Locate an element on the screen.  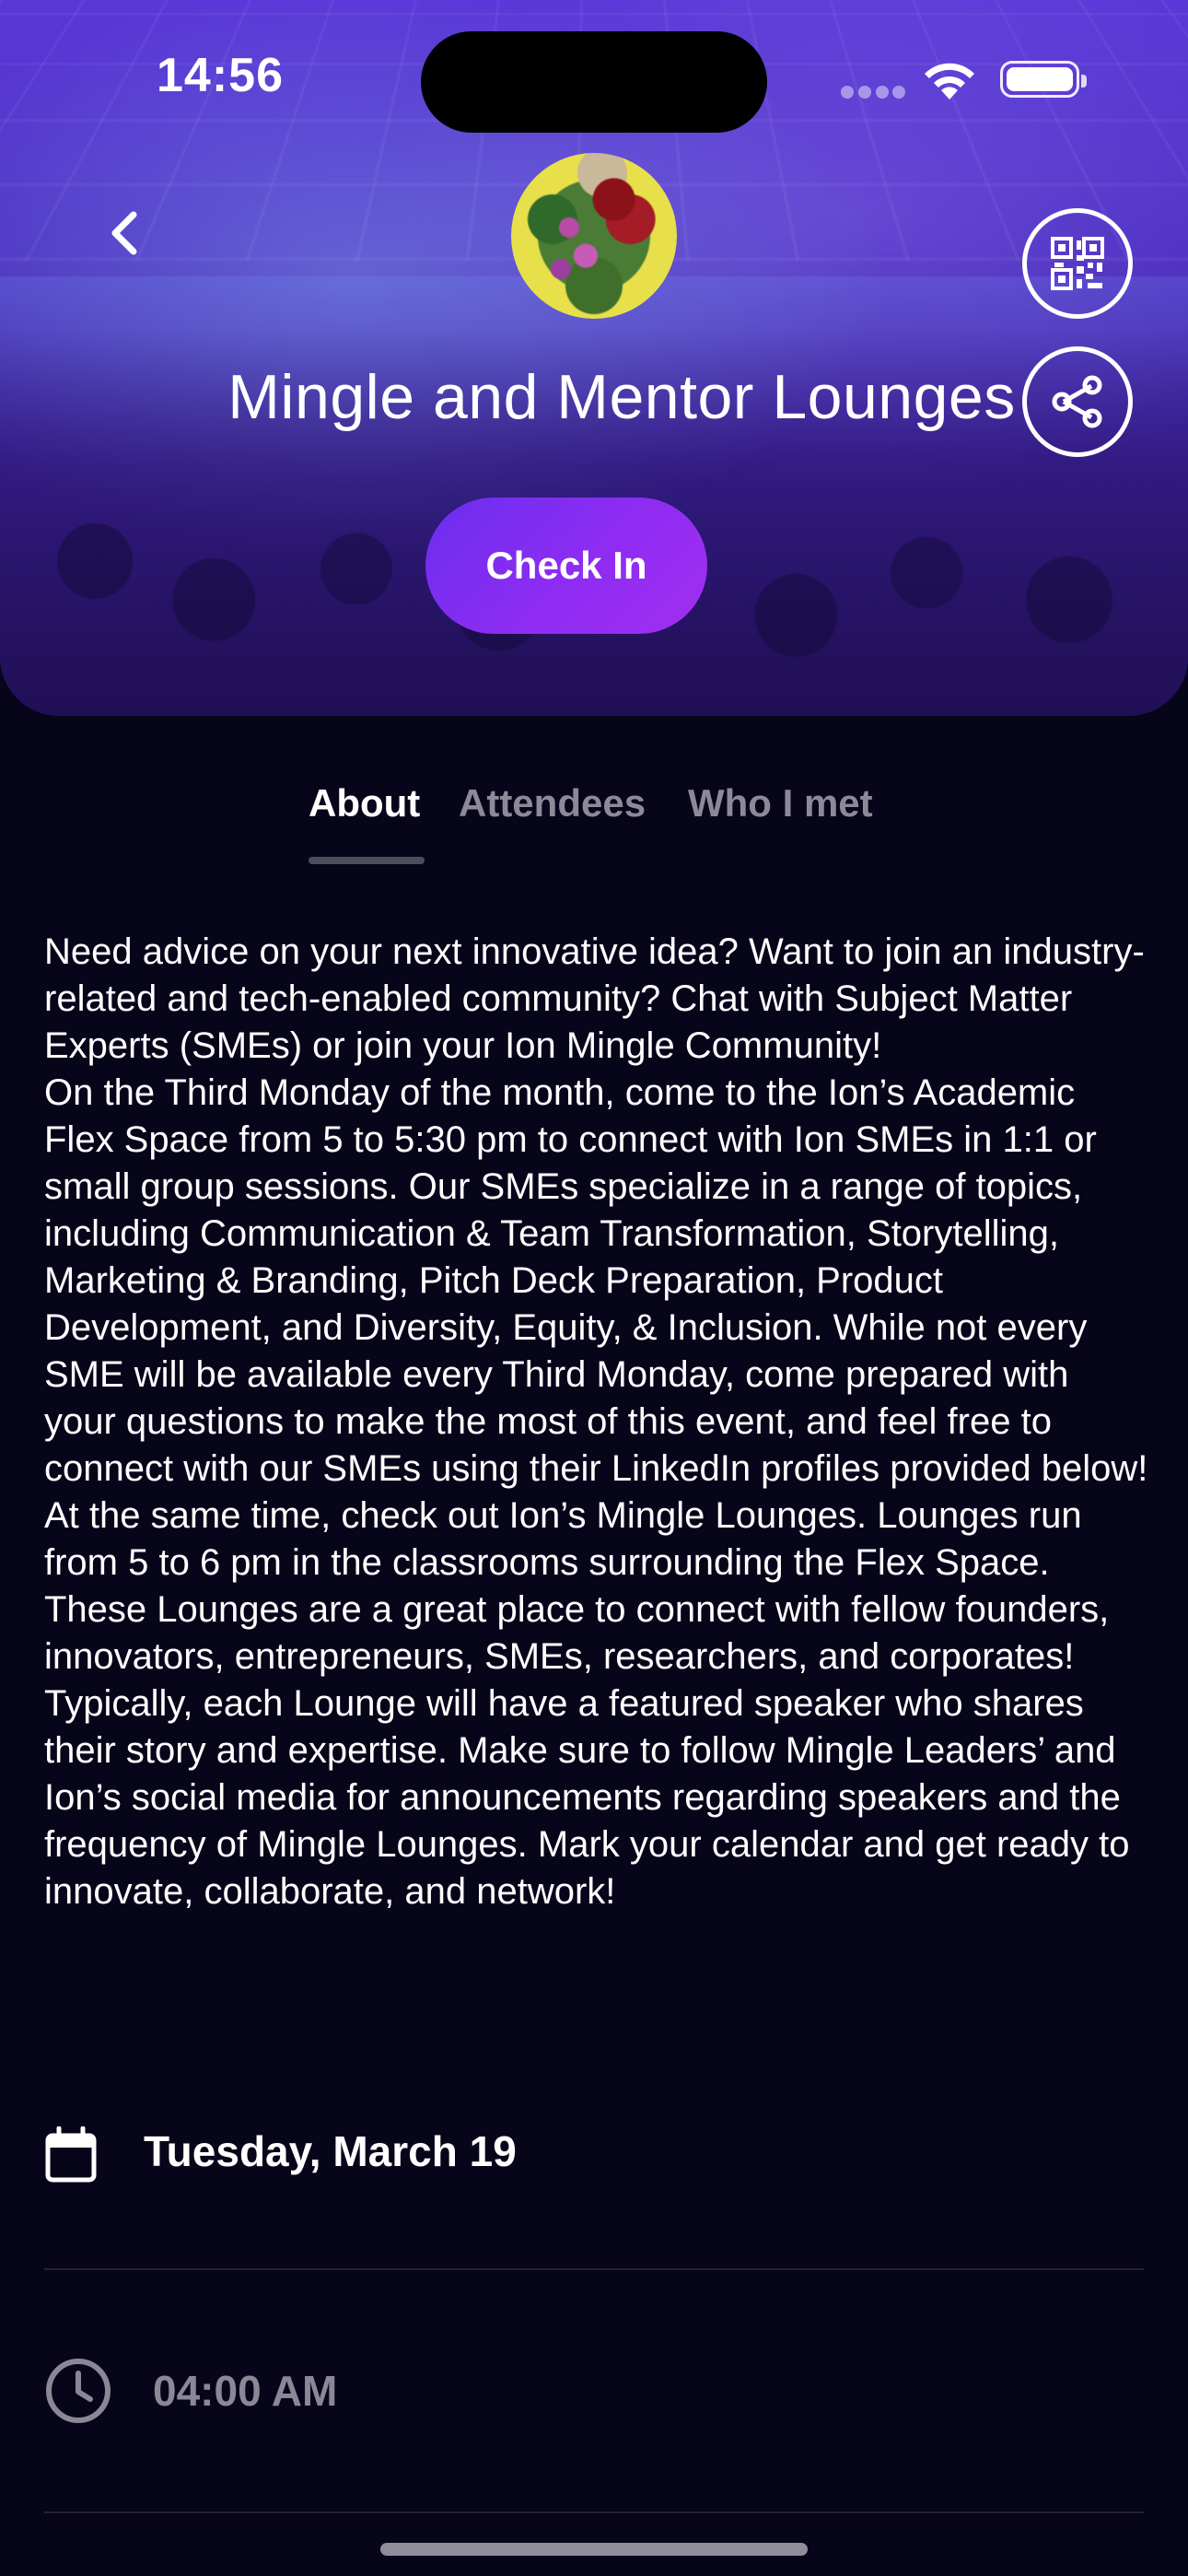
qr-code-button is located at coordinates (1077, 263).